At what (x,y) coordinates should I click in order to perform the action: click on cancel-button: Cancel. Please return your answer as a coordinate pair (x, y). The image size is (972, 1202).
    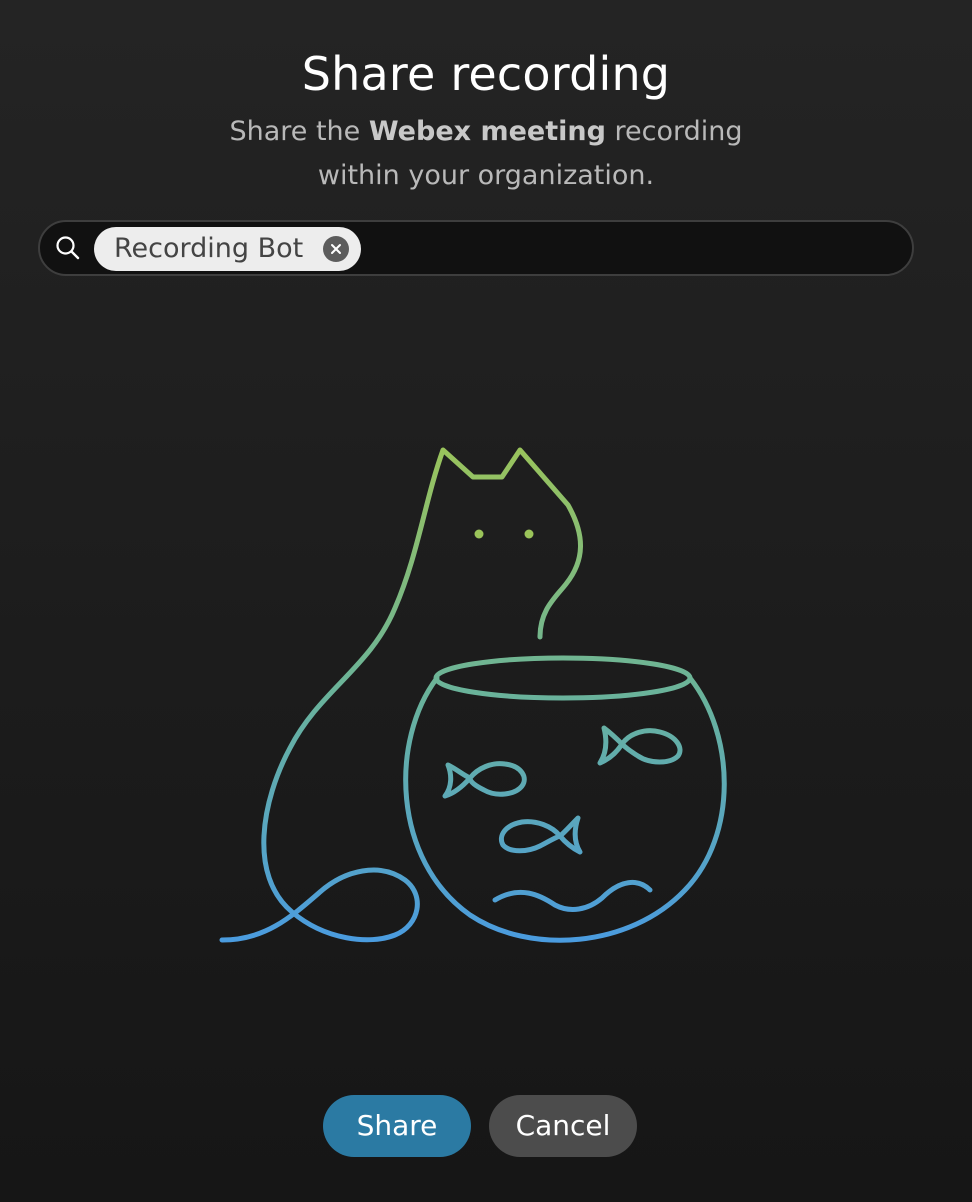
    Looking at the image, I should click on (563, 1126).